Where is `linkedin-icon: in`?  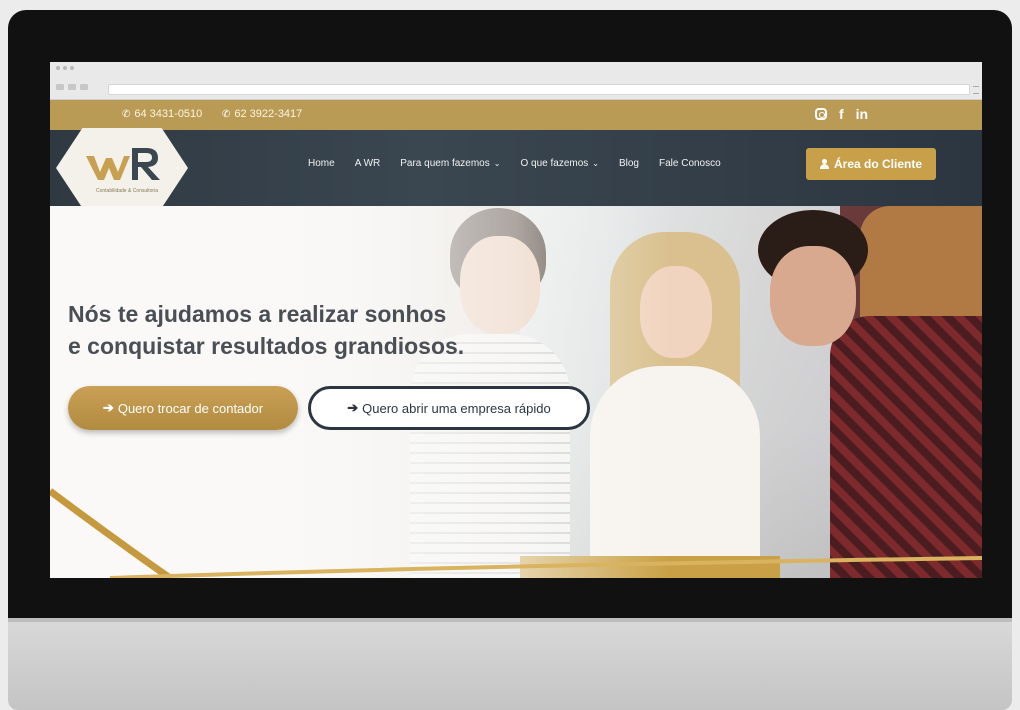
linkedin-icon: in is located at coordinates (862, 114).